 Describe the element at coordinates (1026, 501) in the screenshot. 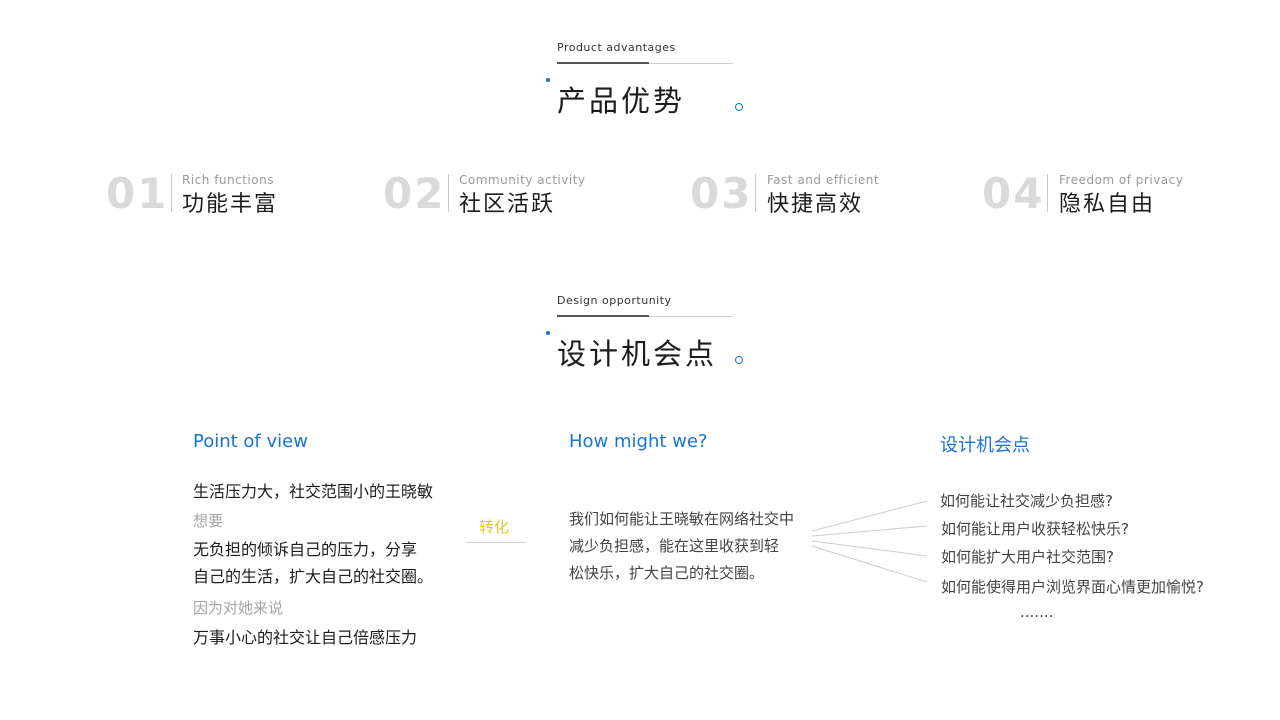

I see `opportunity-question-1: 如何能让社交减少负担感?` at that location.